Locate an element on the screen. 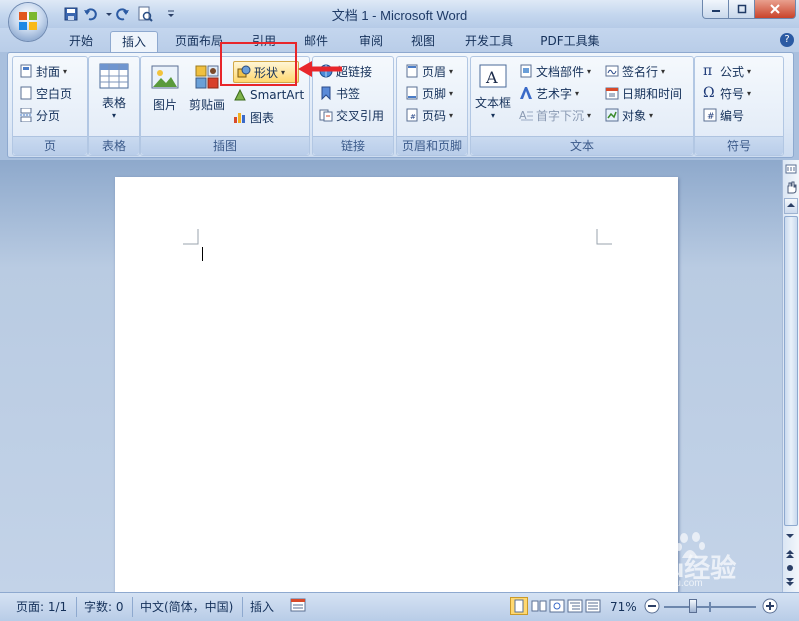 Image resolution: width=799 pixels, height=621 pixels. zoom-out-button is located at coordinates (652, 607).